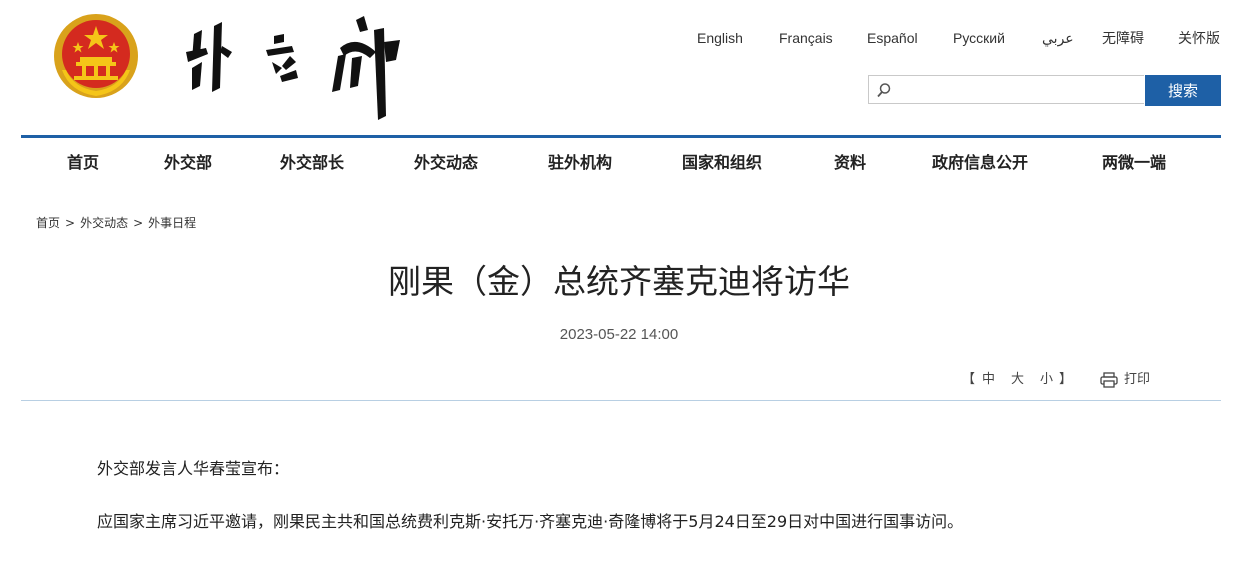 The image size is (1238, 588). Describe the element at coordinates (96, 56) in the screenshot. I see `national-emblem-icon` at that location.